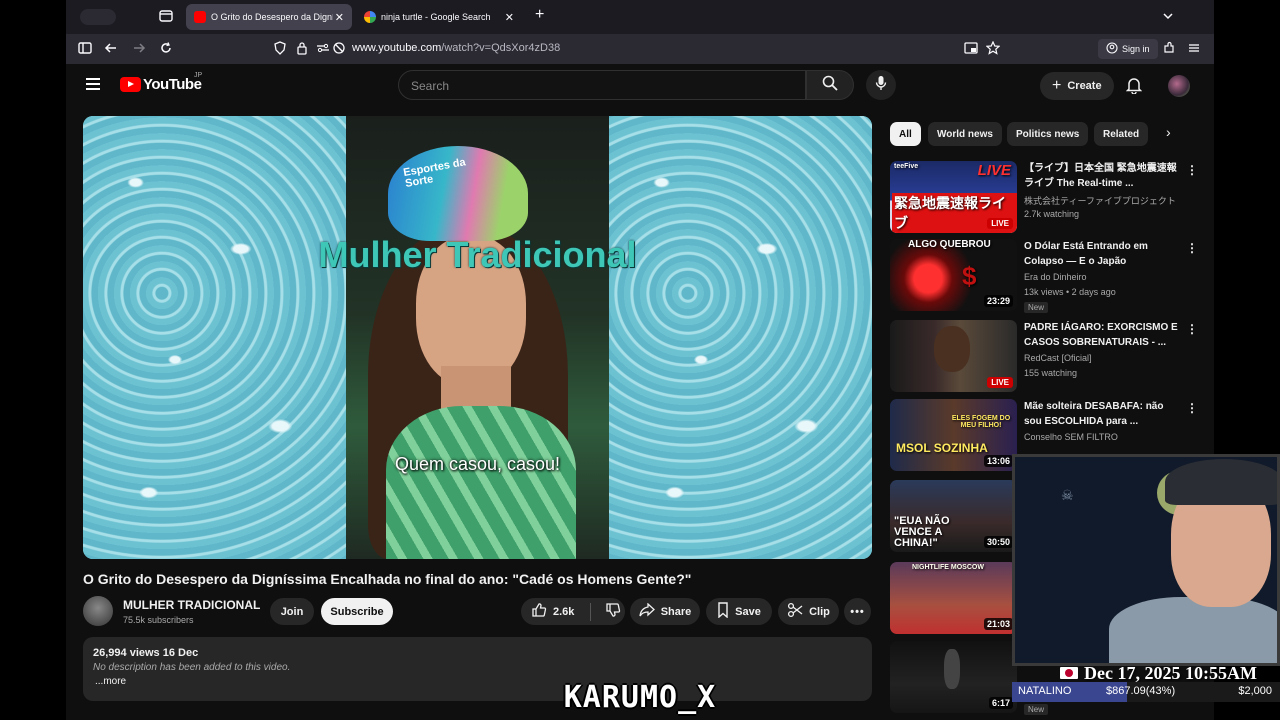  Describe the element at coordinates (339, 49) in the screenshot. I see `autoplay-blocked-icon` at that location.